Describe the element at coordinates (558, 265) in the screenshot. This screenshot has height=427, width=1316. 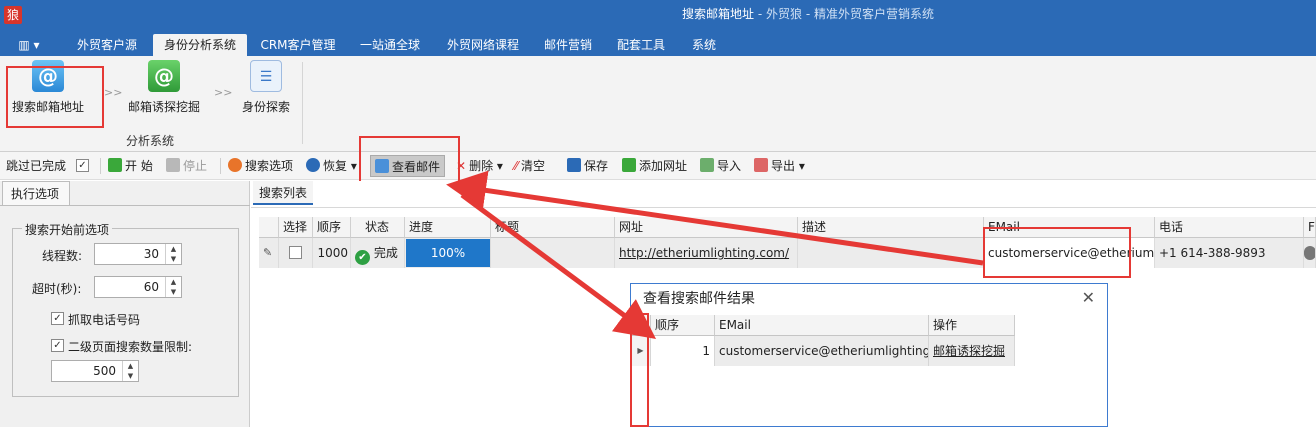
I see `arrow-view-button-to-dialog` at that location.